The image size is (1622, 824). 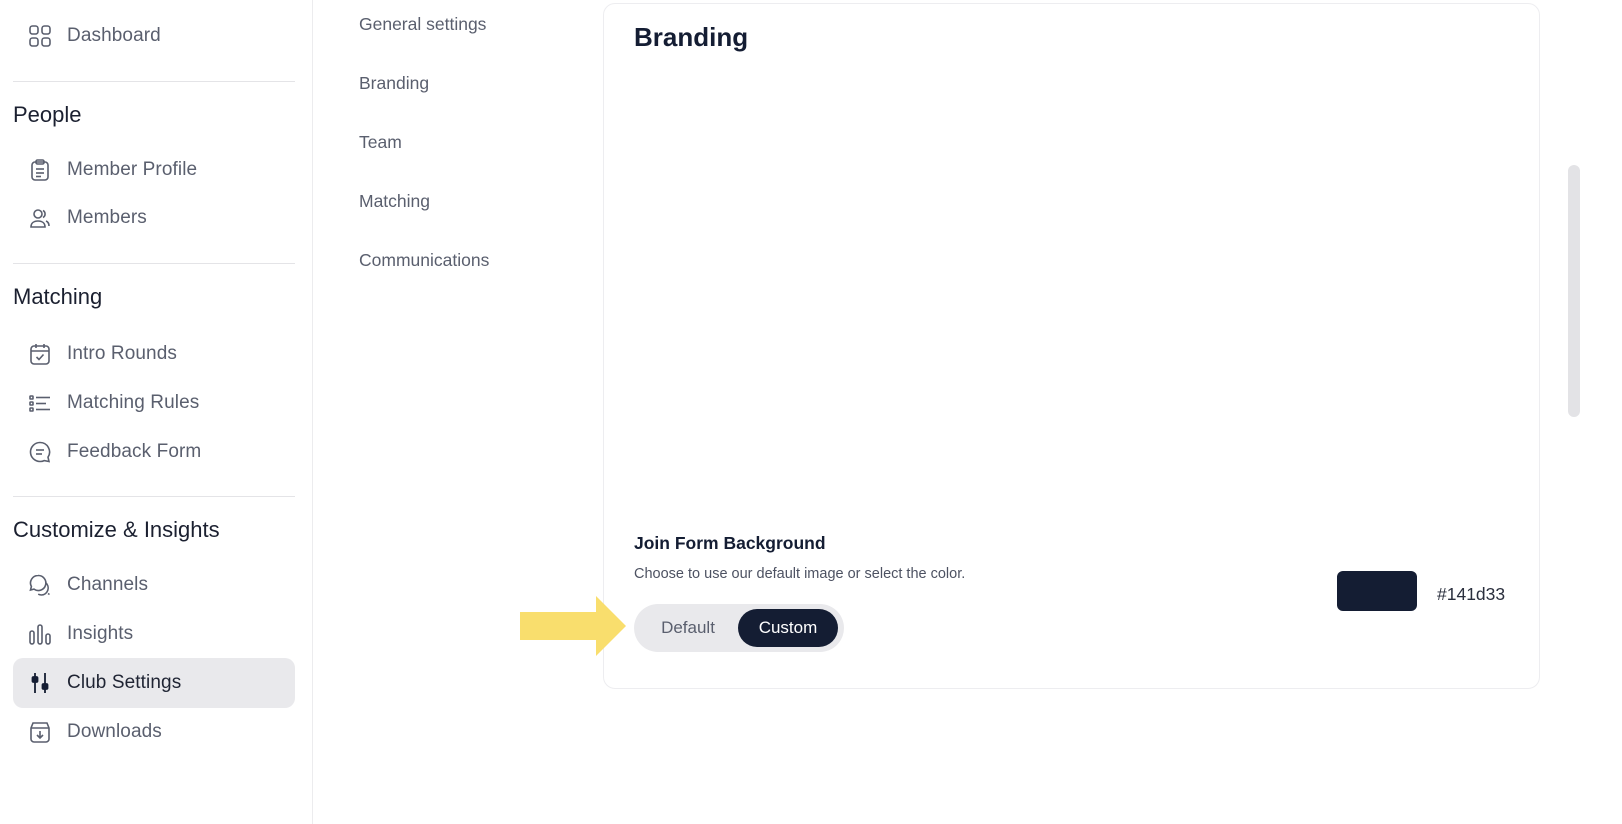 What do you see at coordinates (100, 633) in the screenshot?
I see `sidebar-item-label: Insights` at bounding box center [100, 633].